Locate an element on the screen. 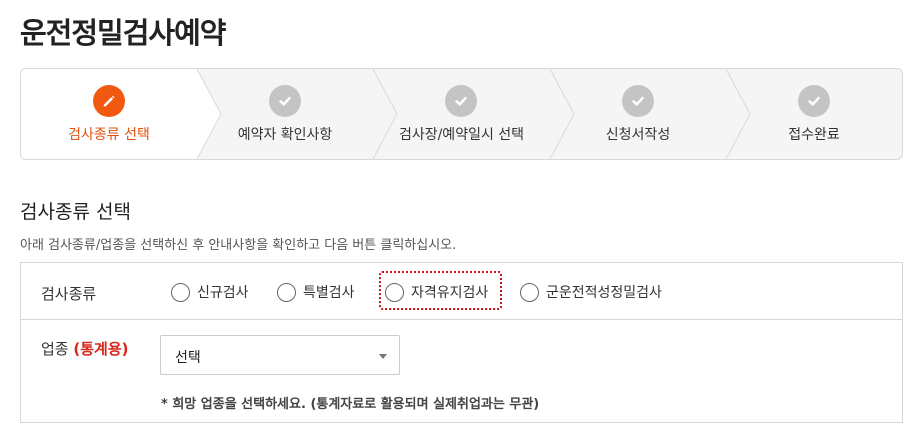 The image size is (918, 430). radio-new-exam: 신규검사 is located at coordinates (210, 292).